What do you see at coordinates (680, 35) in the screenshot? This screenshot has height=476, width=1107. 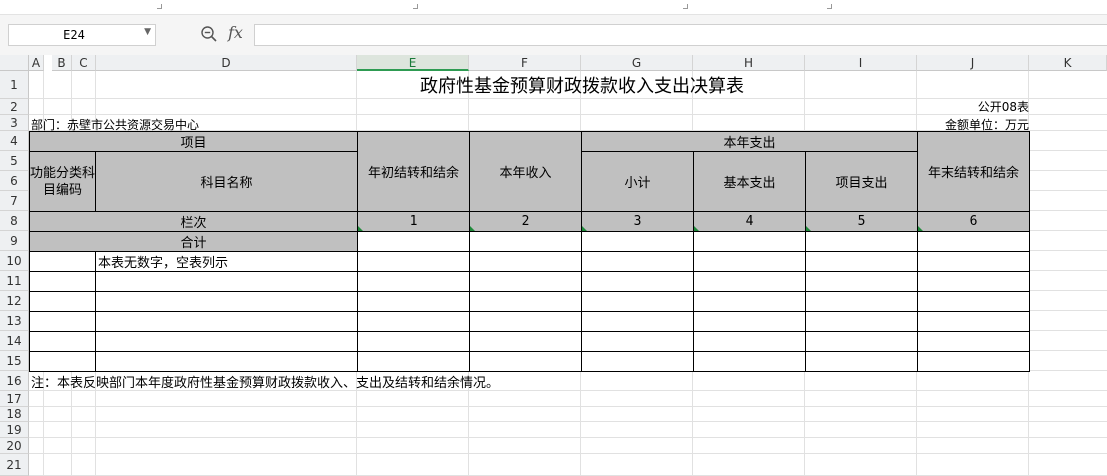 I see `formula-input` at bounding box center [680, 35].